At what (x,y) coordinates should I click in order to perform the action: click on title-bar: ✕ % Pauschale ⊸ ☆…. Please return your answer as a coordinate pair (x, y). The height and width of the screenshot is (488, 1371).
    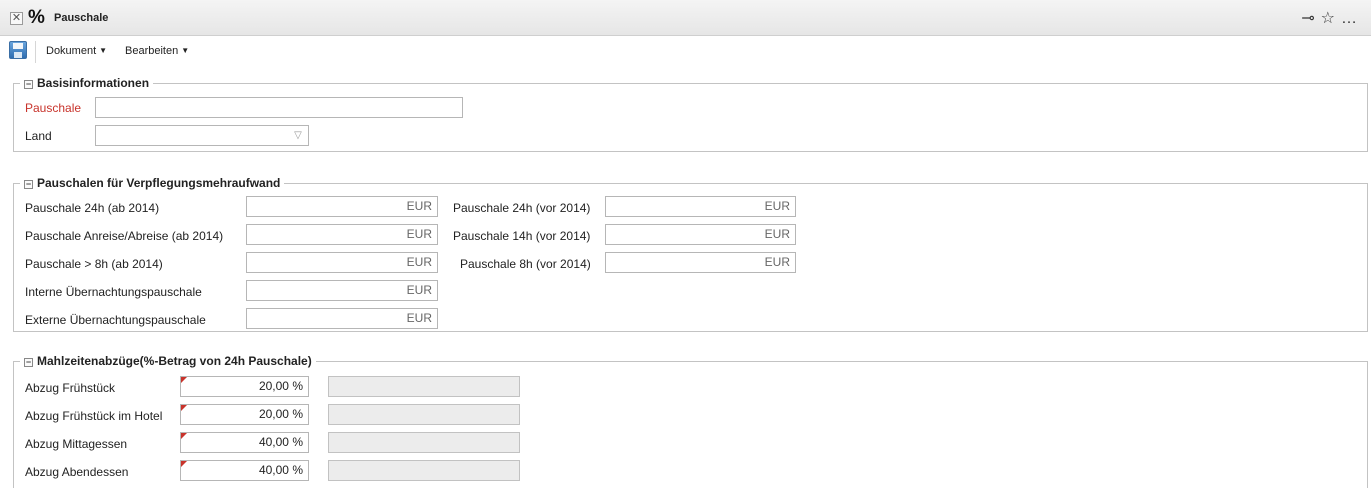
    Looking at the image, I should click on (685, 18).